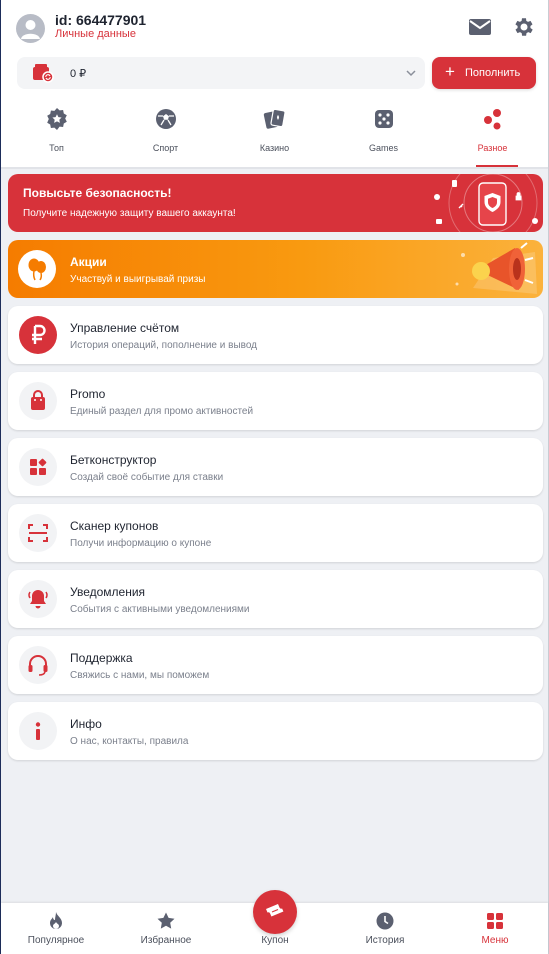  I want to click on balance-selector: 0 ₽, so click(221, 73).